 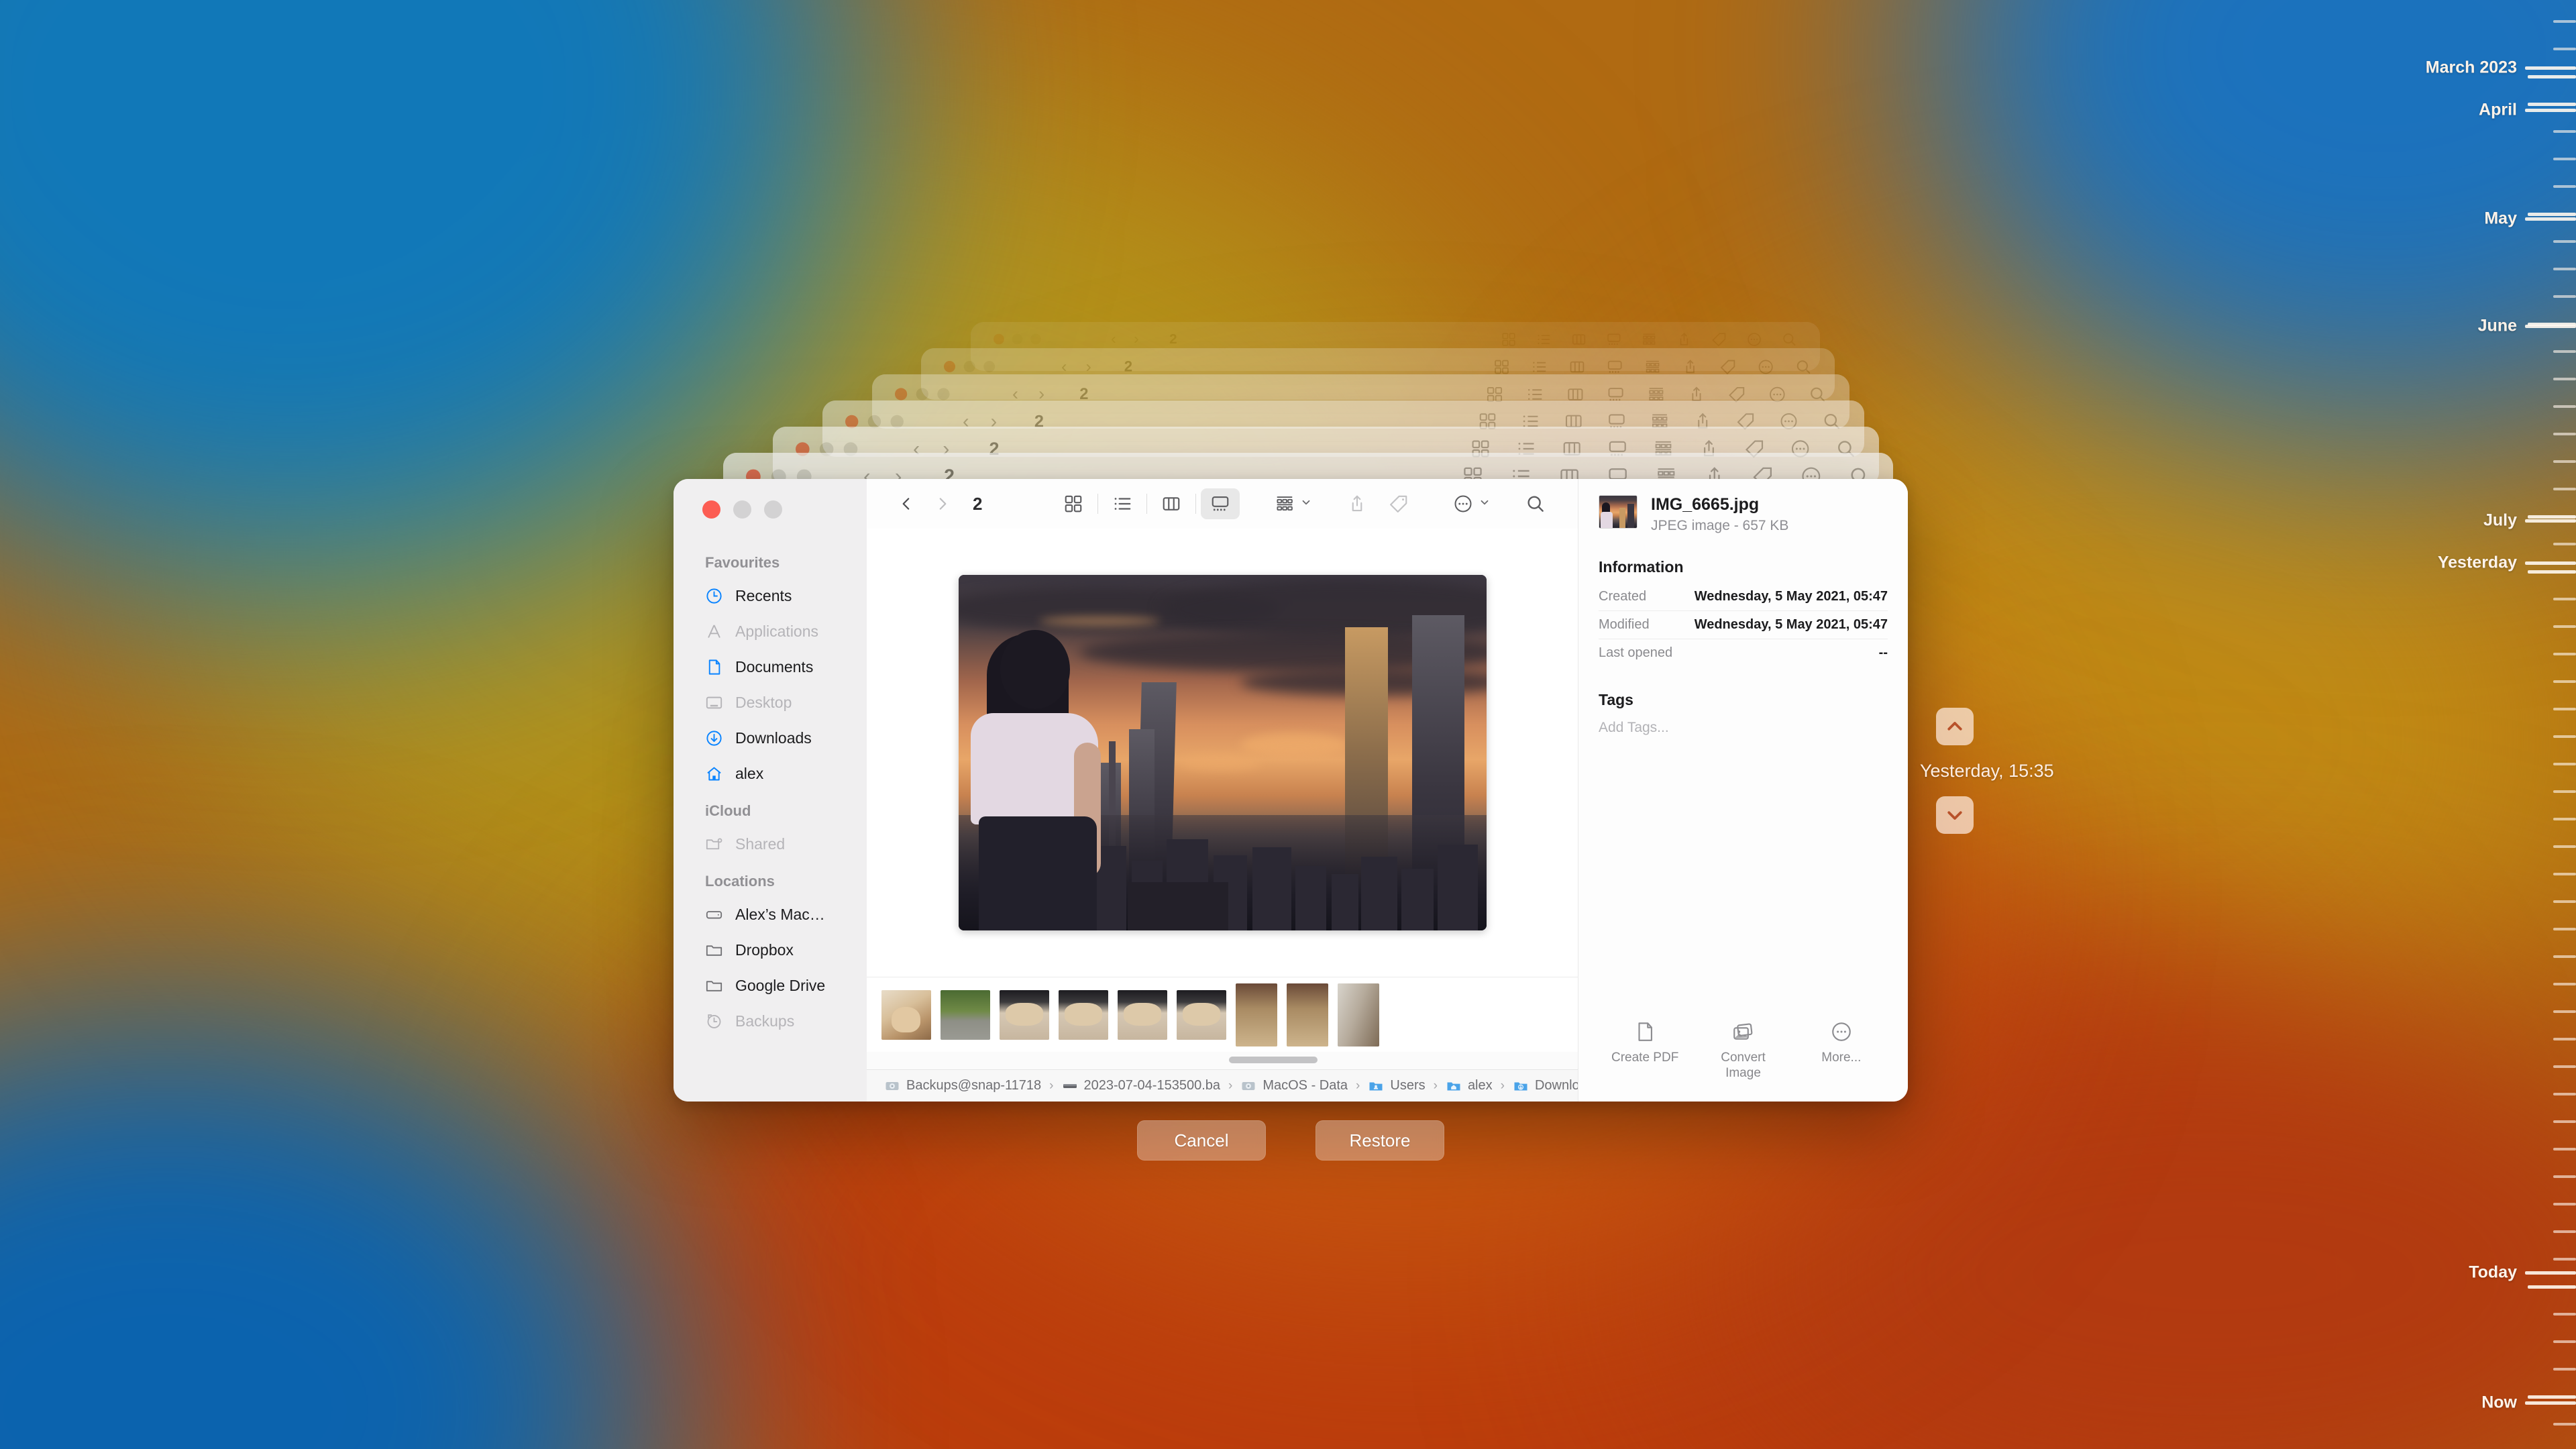 I want to click on preview-image, so click(x=1222, y=752).